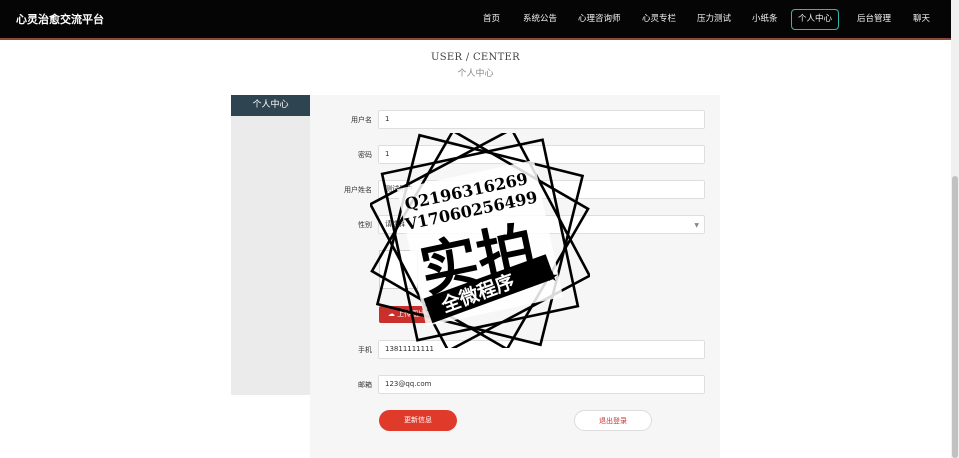 The width and height of the screenshot is (959, 458). What do you see at coordinates (955, 317) in the screenshot?
I see `scrollbar-thumb` at bounding box center [955, 317].